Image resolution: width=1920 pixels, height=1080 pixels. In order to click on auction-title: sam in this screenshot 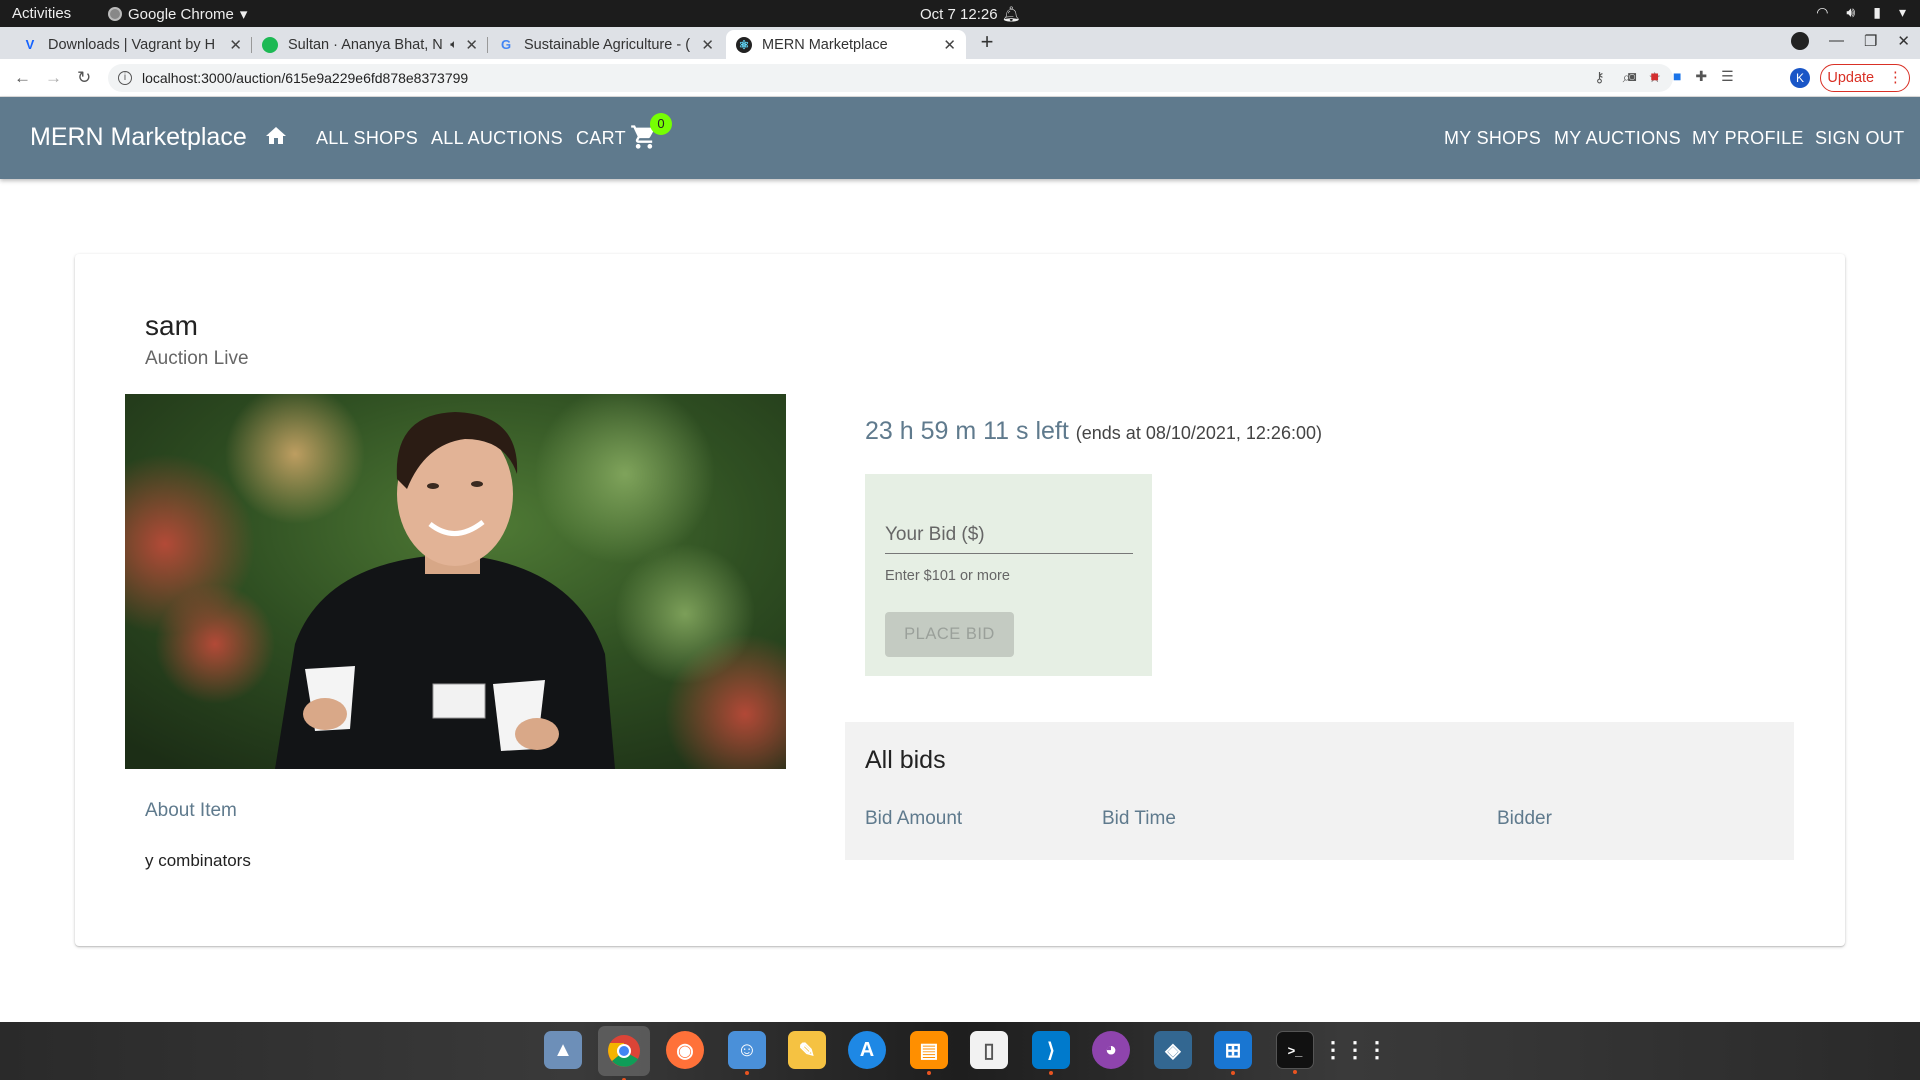, I will do `click(171, 325)`.